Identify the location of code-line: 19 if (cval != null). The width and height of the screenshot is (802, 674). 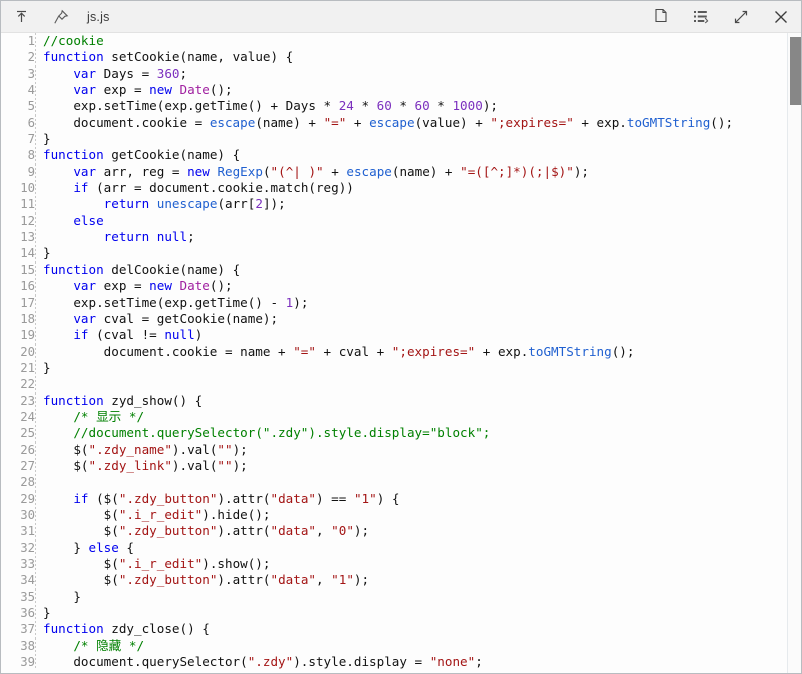
(394, 335).